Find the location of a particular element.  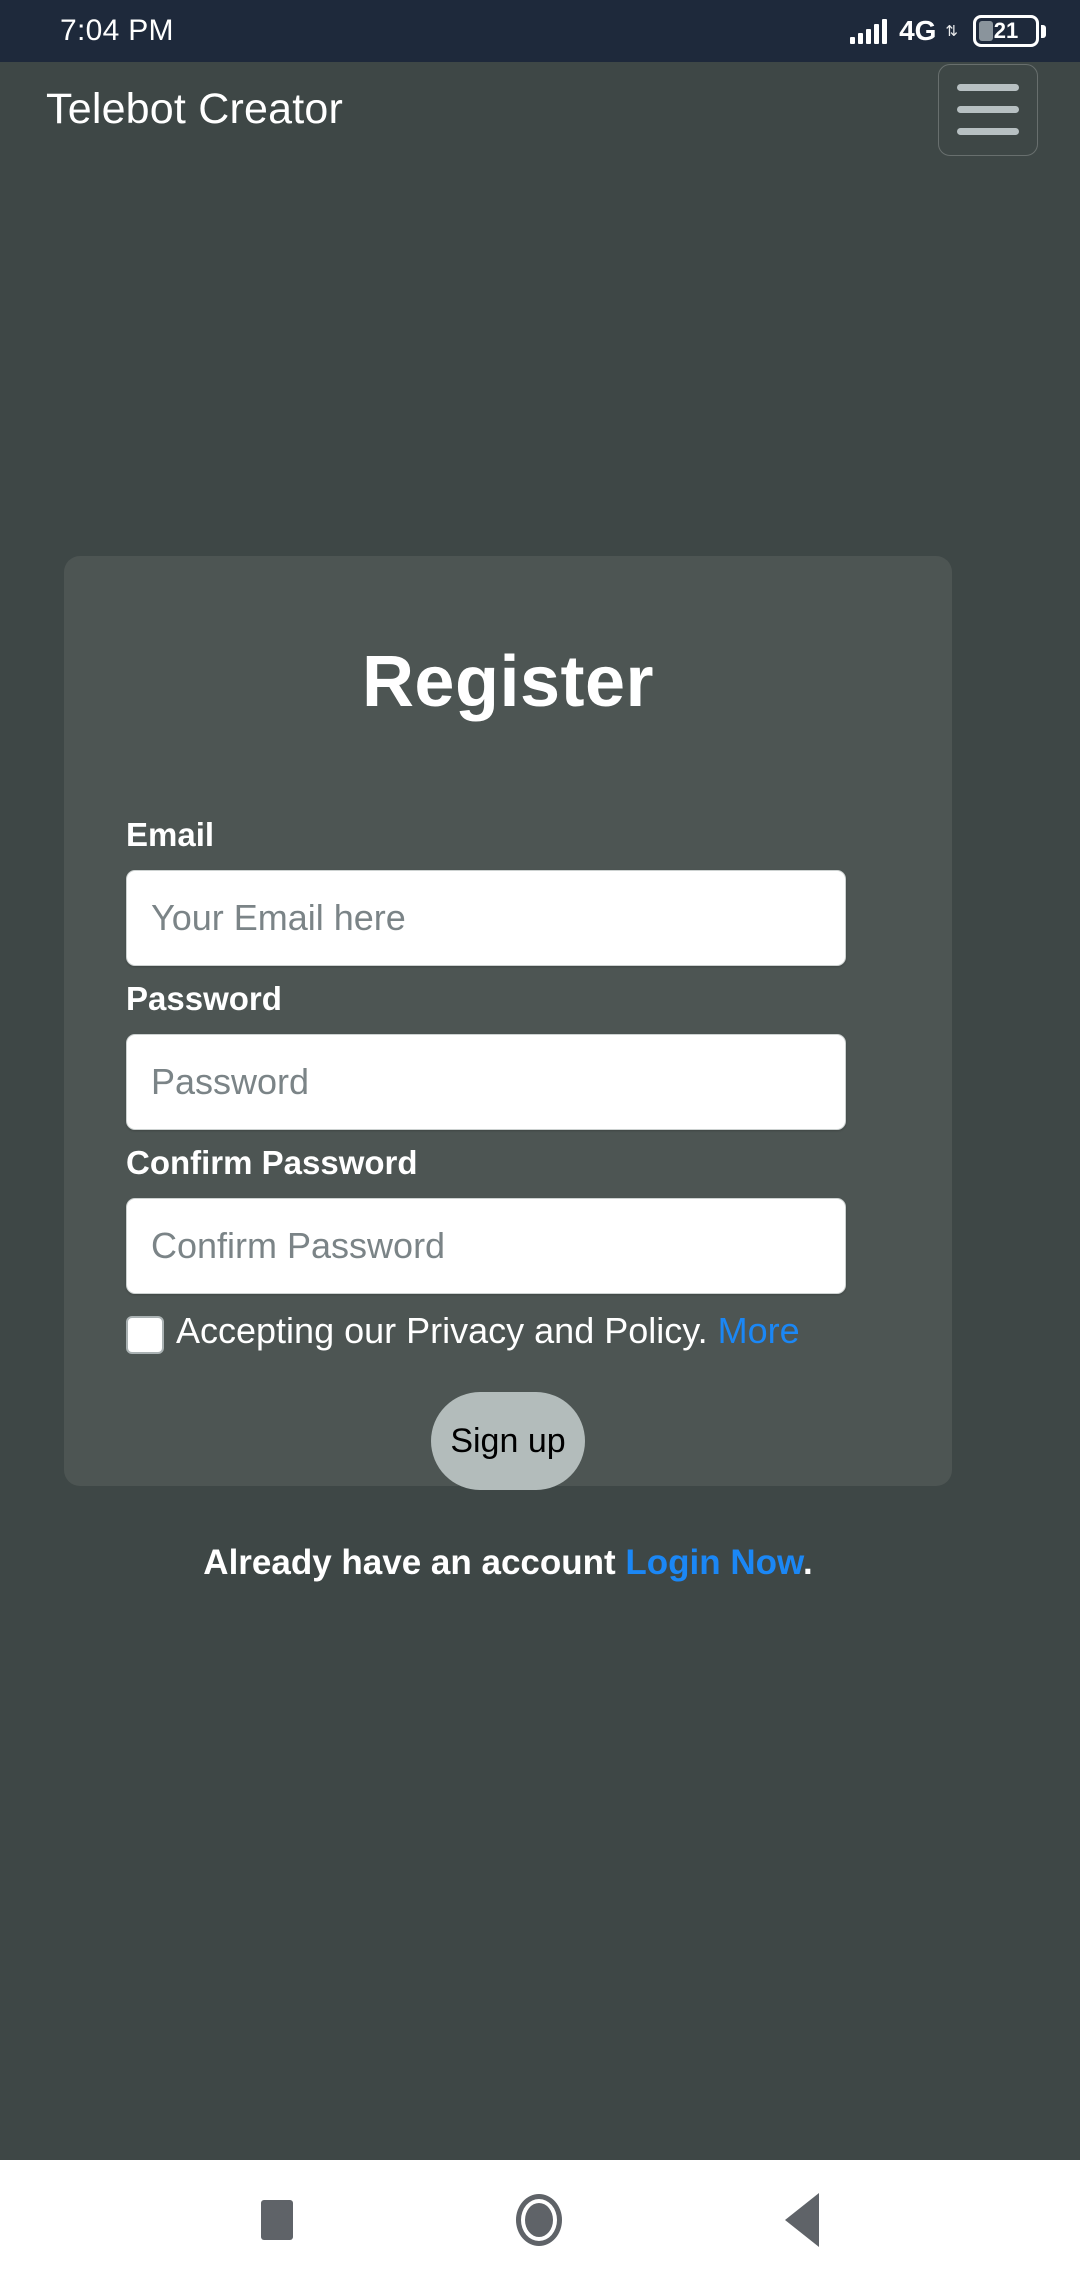

battery-percent-label: 21 is located at coordinates (1006, 30).